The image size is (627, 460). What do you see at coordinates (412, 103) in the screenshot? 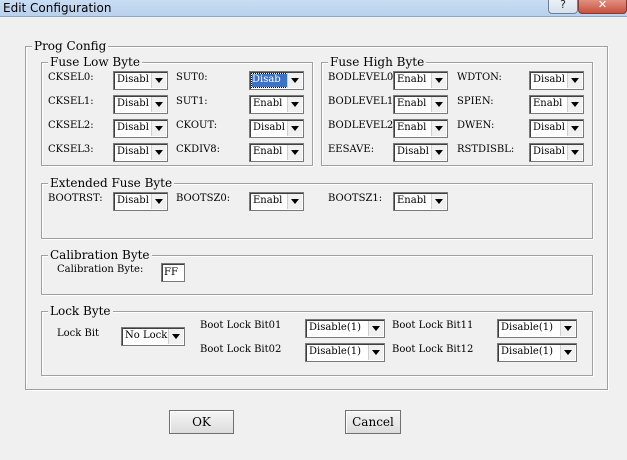
I see `bodlevel1-value: Enabl` at bounding box center [412, 103].